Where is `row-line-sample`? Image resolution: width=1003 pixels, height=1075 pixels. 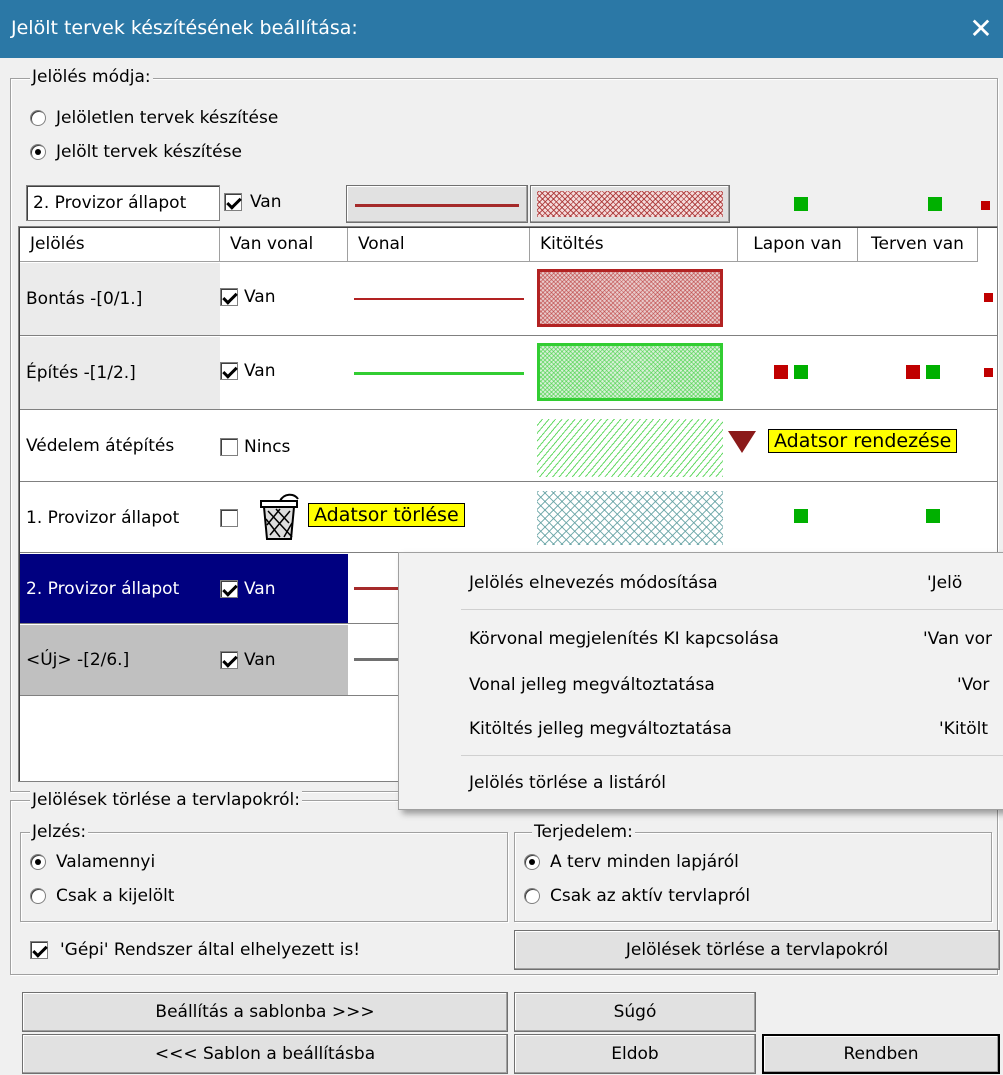
row-line-sample is located at coordinates (439, 299).